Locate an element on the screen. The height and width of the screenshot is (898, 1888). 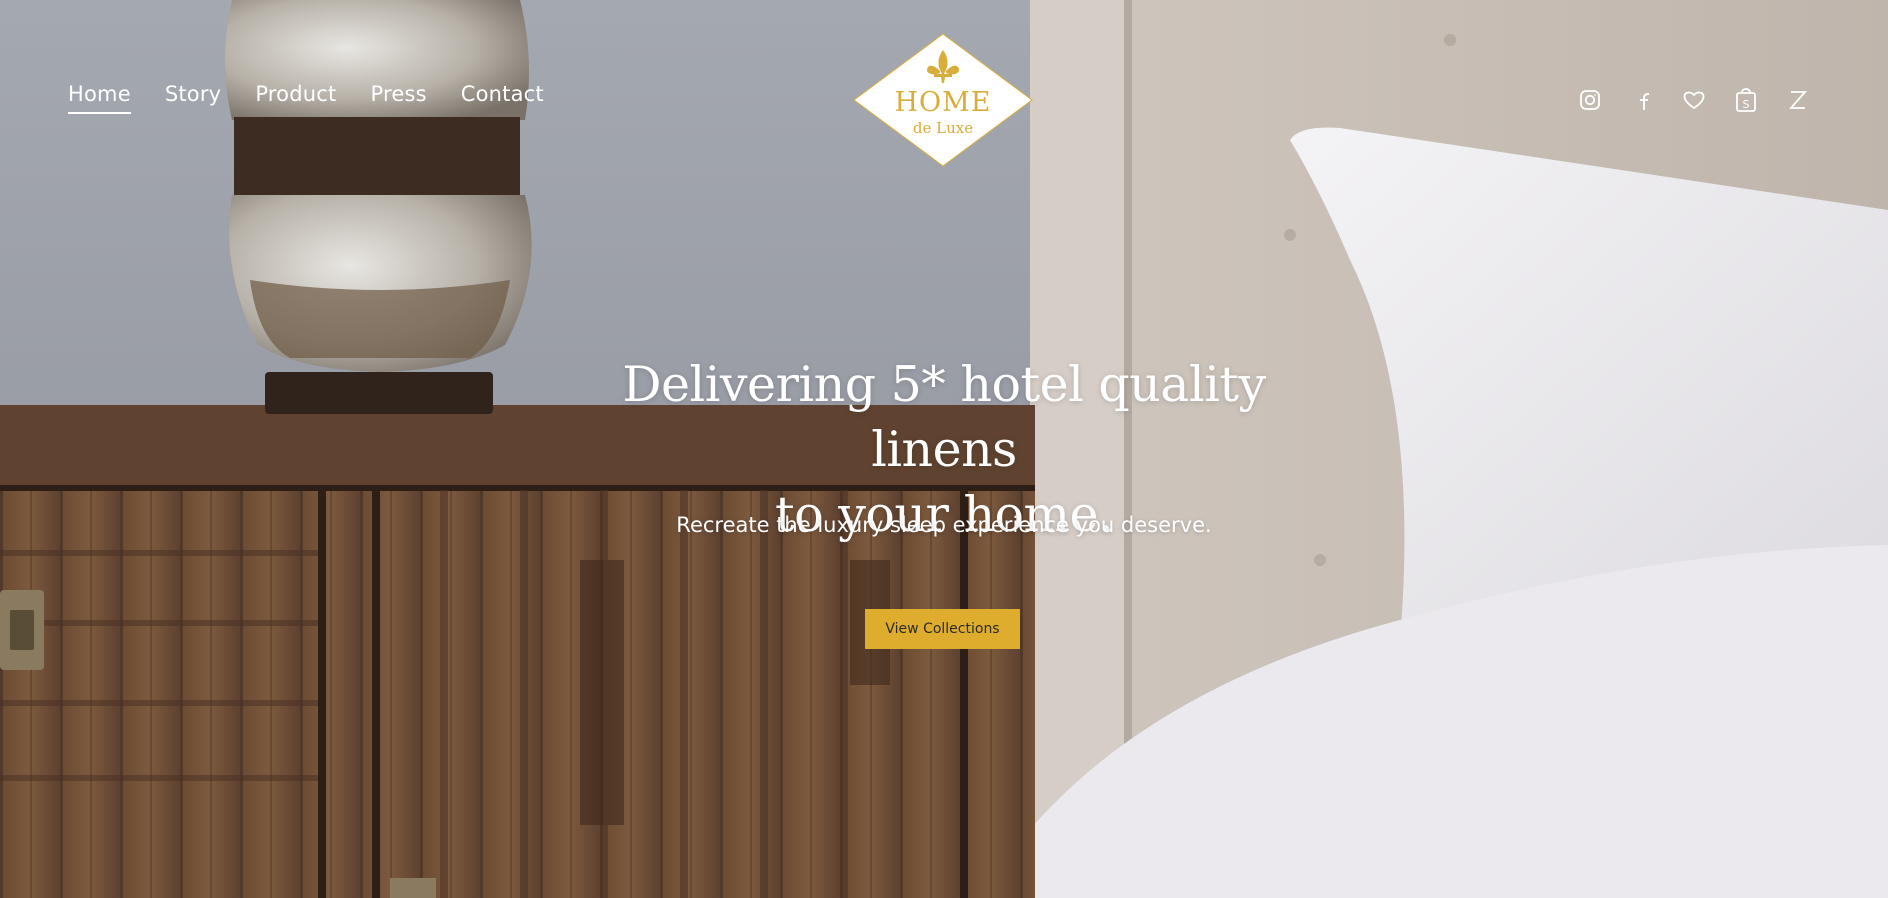
header-icons: S is located at coordinates (1706, 100).